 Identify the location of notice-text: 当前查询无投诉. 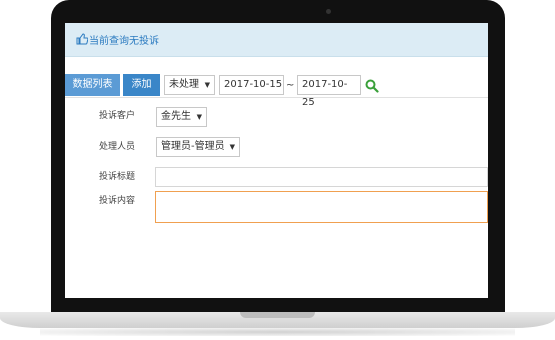
(124, 41).